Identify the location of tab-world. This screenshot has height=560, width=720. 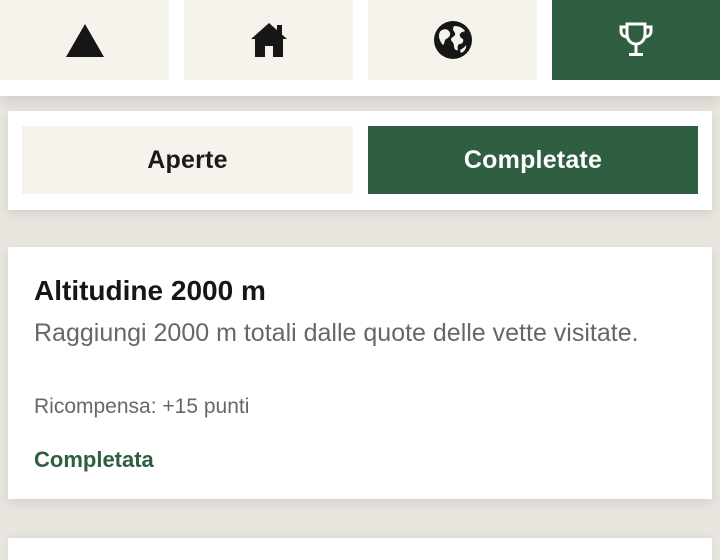
(452, 40).